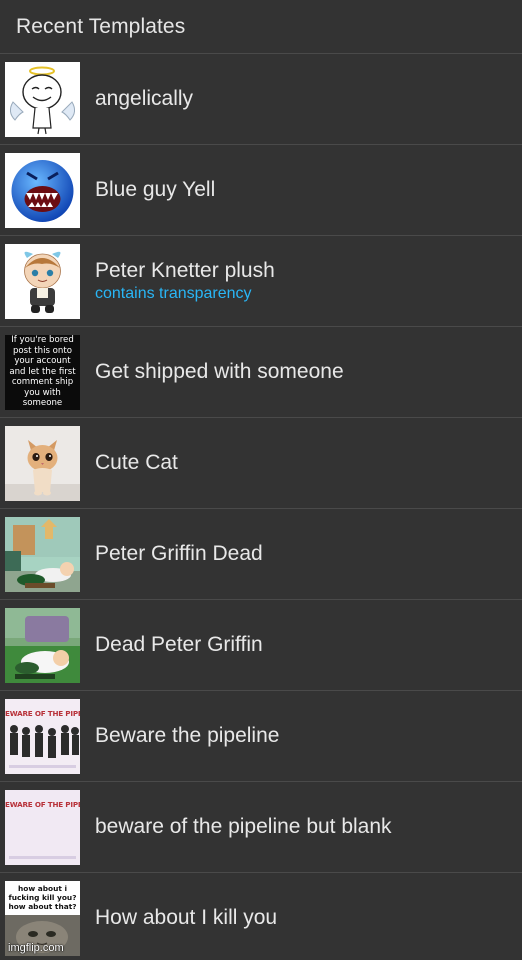 This screenshot has width=522, height=960. I want to click on template-text: Peter Griffin Dead, so click(179, 554).